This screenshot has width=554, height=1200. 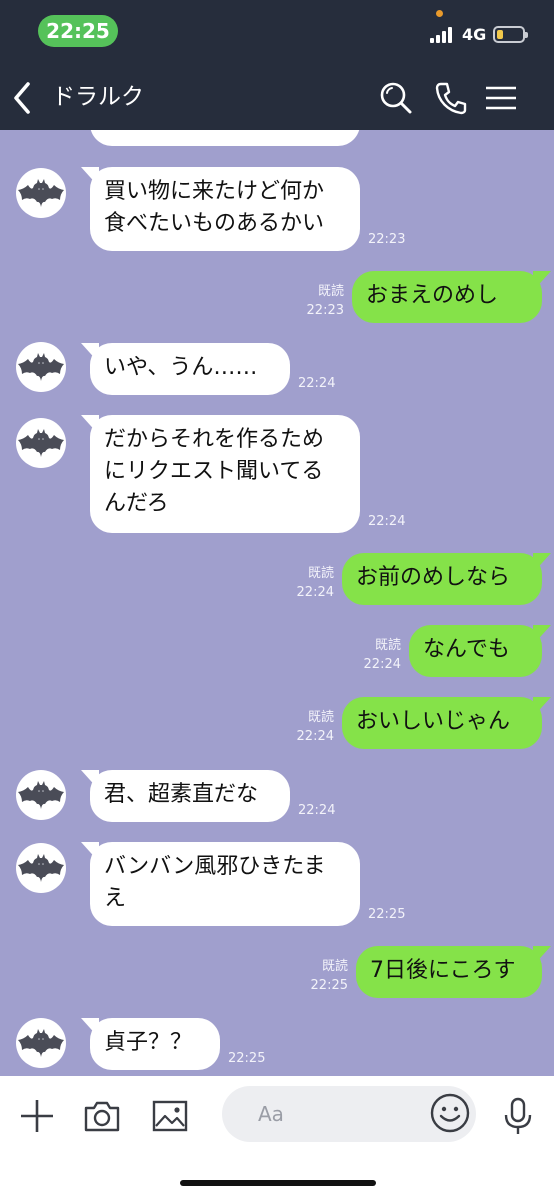 I want to click on voice-button, so click(x=518, y=1116).